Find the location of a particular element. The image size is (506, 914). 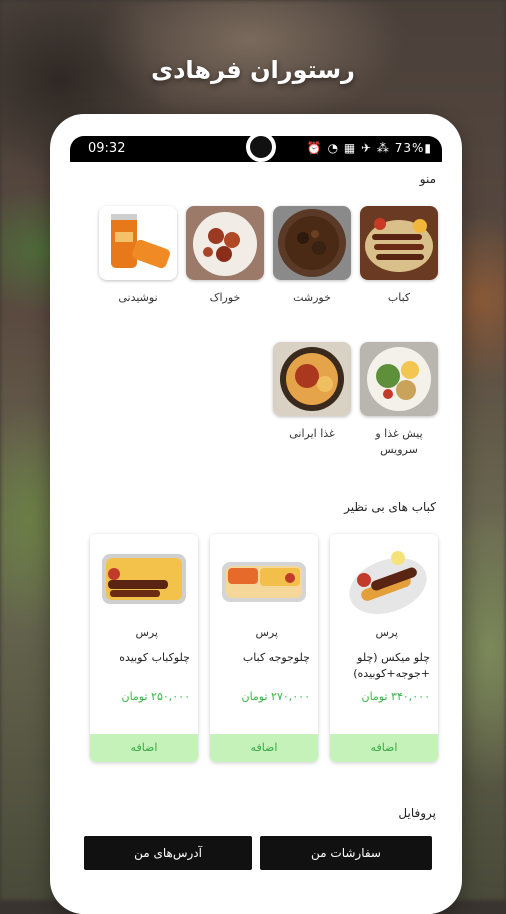

iranian-food-photo-icon is located at coordinates (312, 379).